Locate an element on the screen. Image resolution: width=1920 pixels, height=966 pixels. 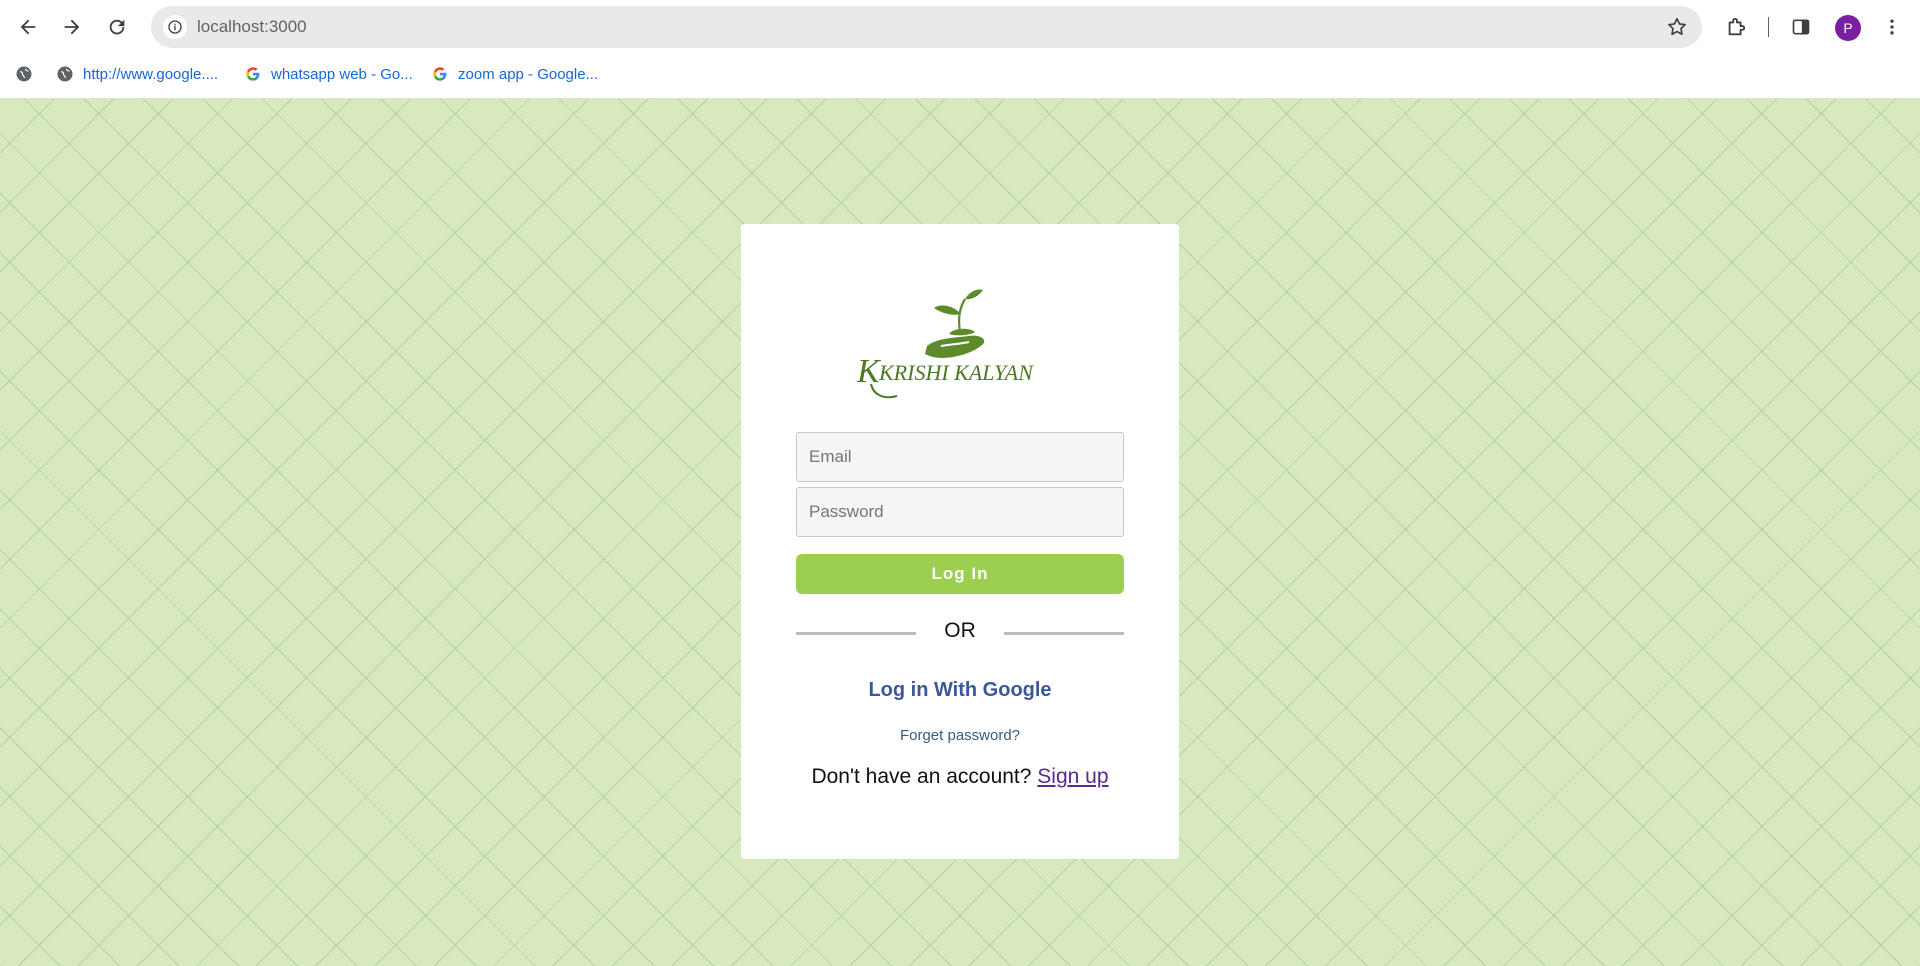
side-panel-icon is located at coordinates (1801, 27).